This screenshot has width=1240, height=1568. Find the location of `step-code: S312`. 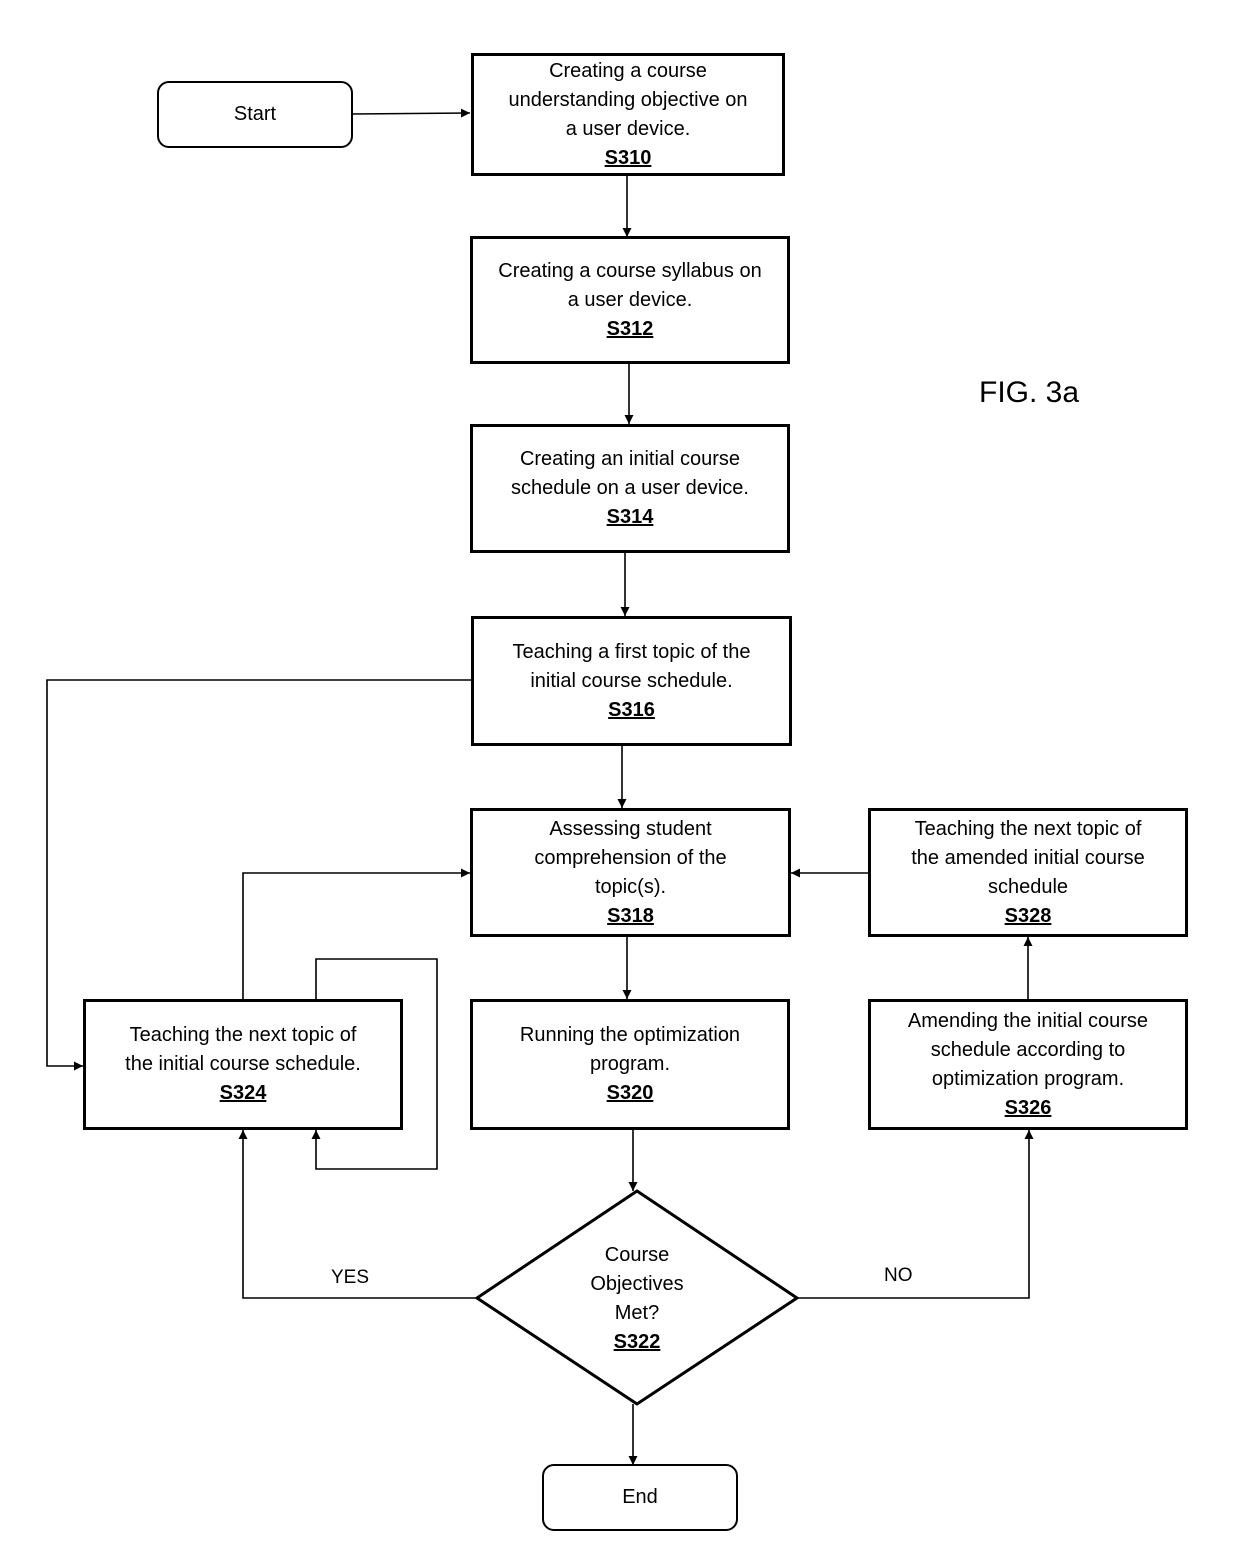

step-code: S312 is located at coordinates (630, 328).